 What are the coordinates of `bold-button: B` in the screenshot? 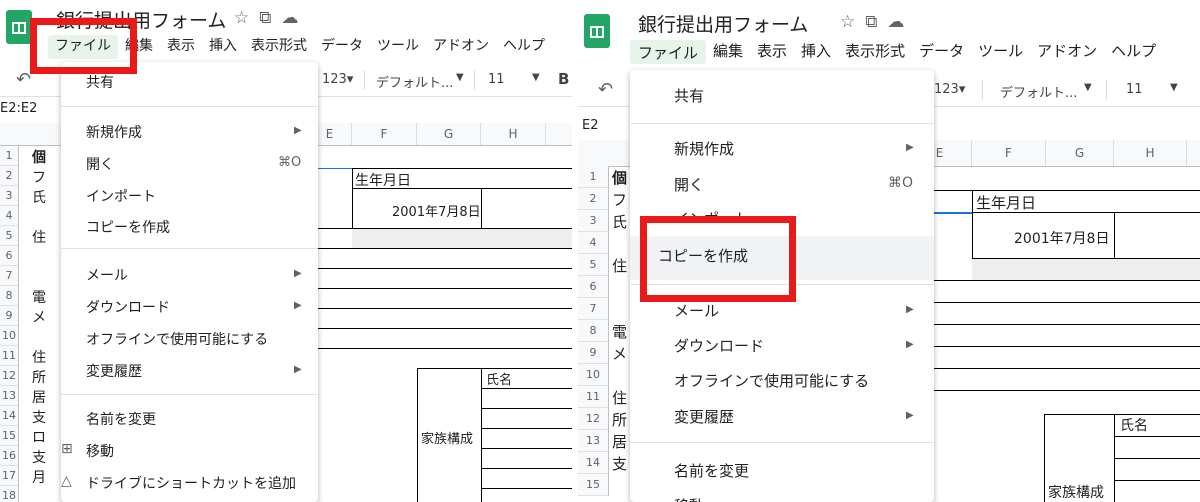 It's located at (563, 79).